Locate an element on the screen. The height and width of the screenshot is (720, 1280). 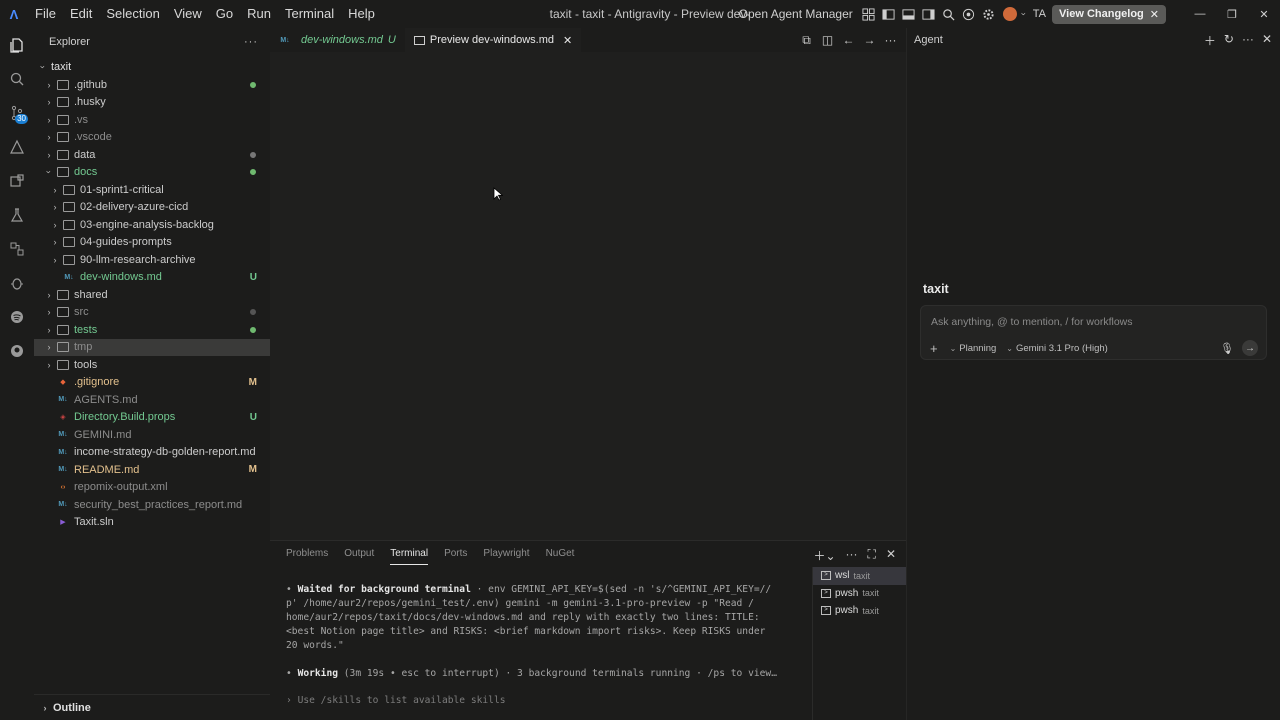
add-context-icon: + is located at coordinates (934, 348).